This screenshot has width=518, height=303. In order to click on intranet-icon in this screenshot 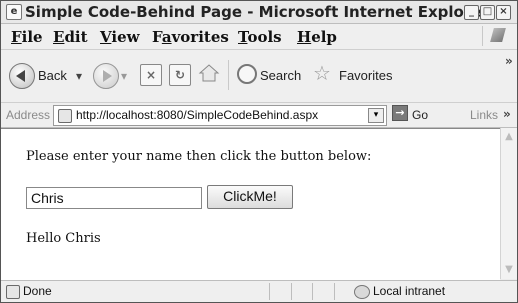, I will do `click(362, 292)`.